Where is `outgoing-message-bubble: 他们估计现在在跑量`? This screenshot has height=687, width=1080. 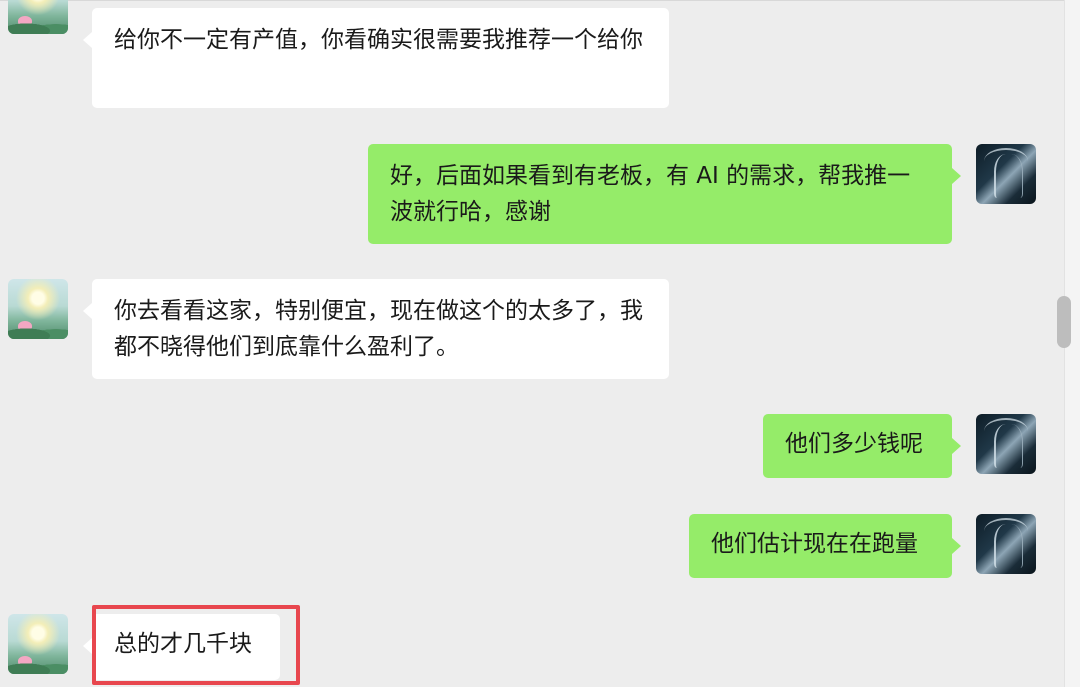 outgoing-message-bubble: 他们估计现在在跑量 is located at coordinates (825, 546).